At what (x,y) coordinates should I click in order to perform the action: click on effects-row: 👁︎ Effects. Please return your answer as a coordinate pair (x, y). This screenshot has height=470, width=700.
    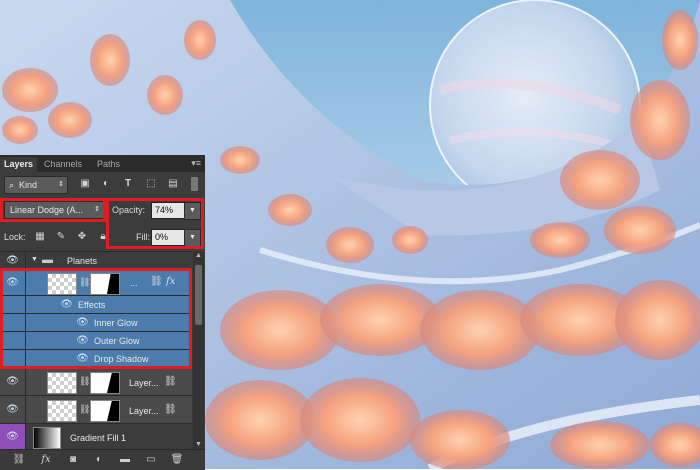
    Looking at the image, I should click on (96, 304).